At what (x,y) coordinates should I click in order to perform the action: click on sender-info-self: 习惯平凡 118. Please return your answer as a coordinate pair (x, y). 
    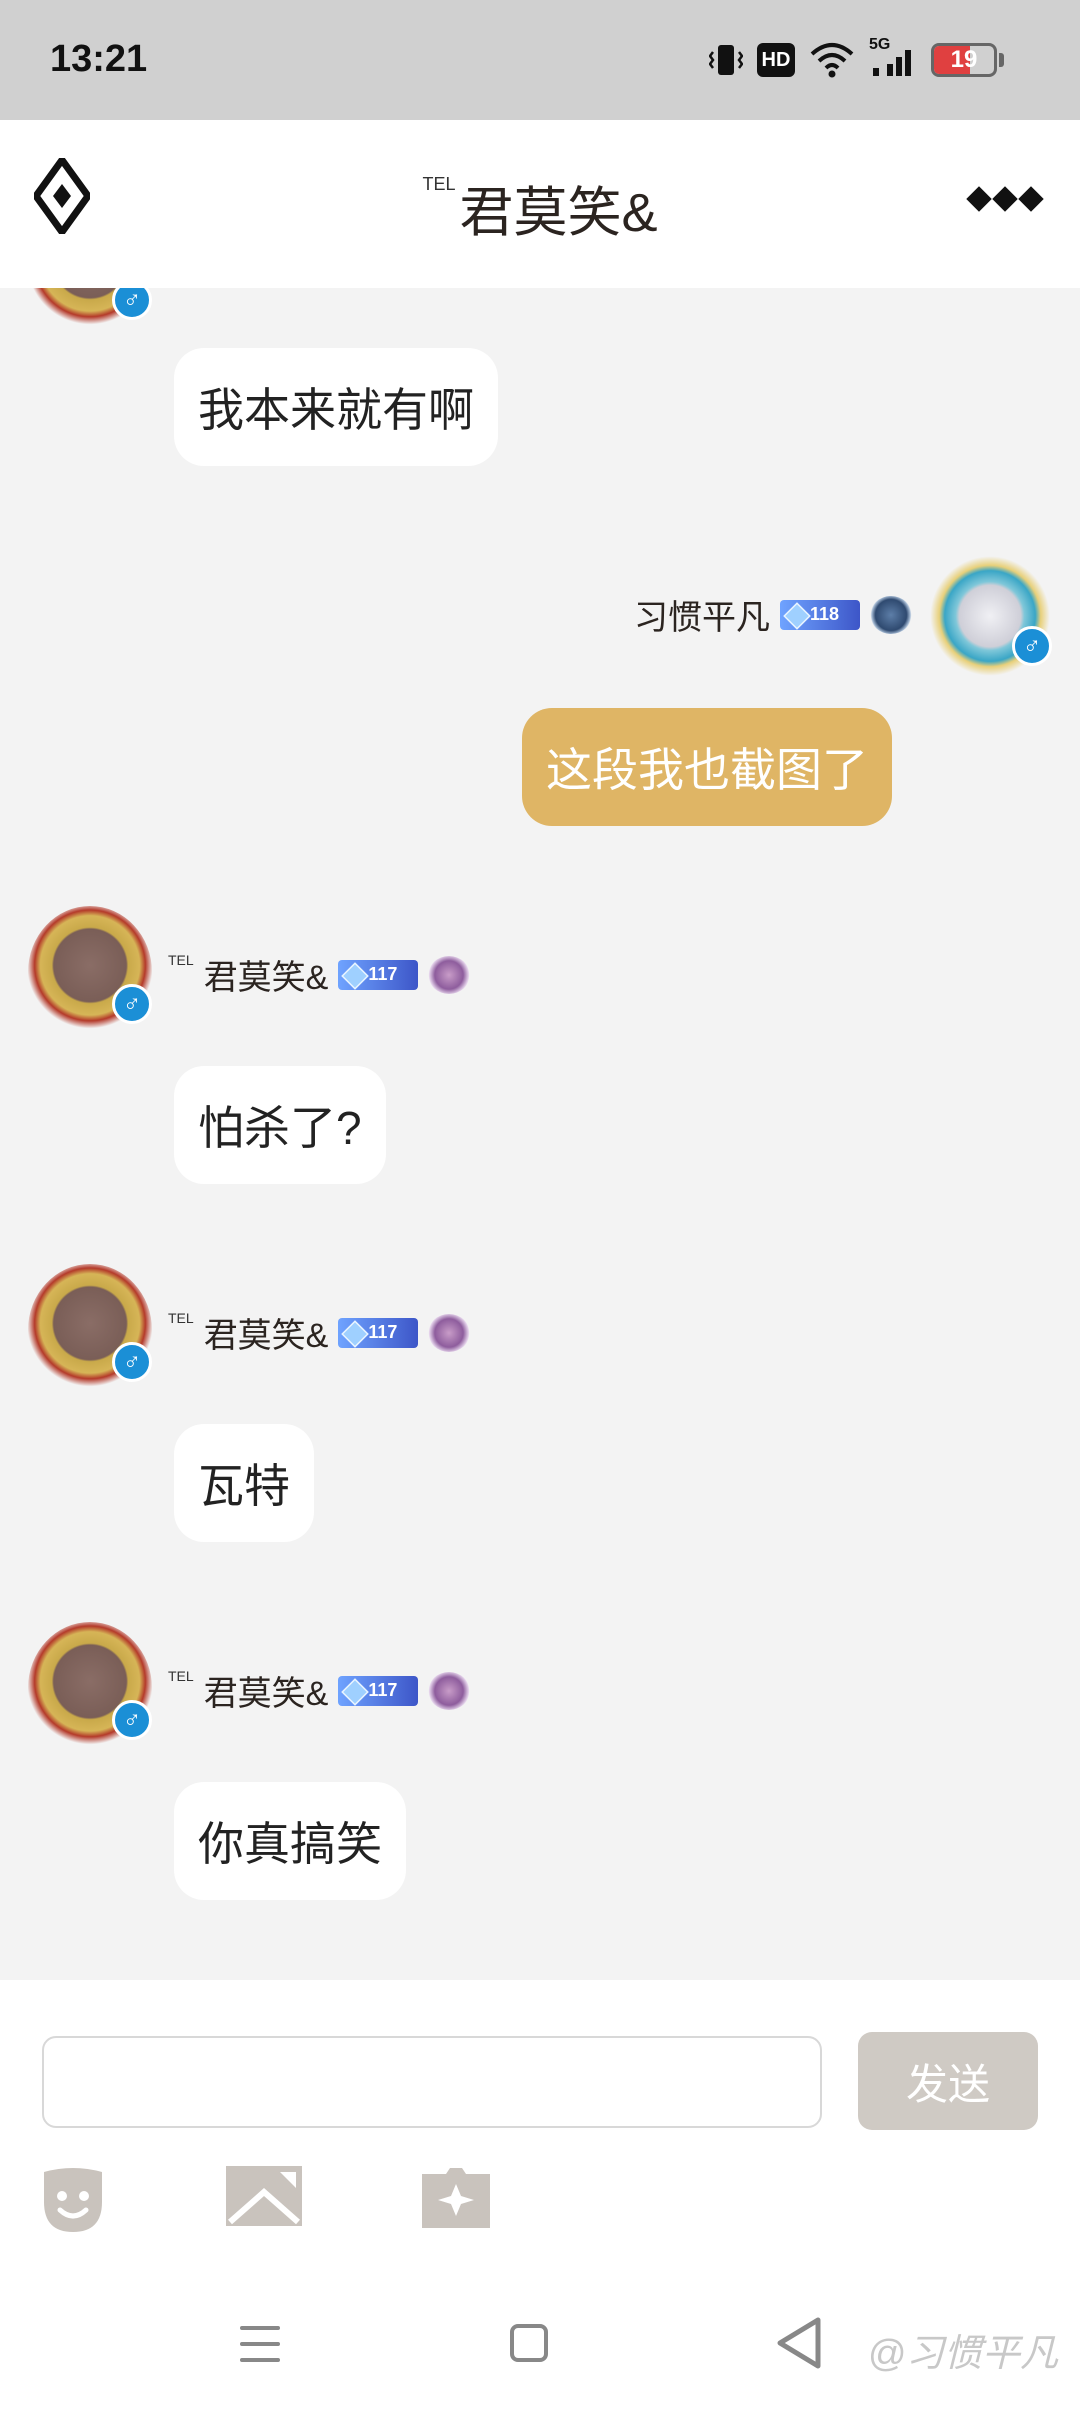
    Looking at the image, I should click on (773, 614).